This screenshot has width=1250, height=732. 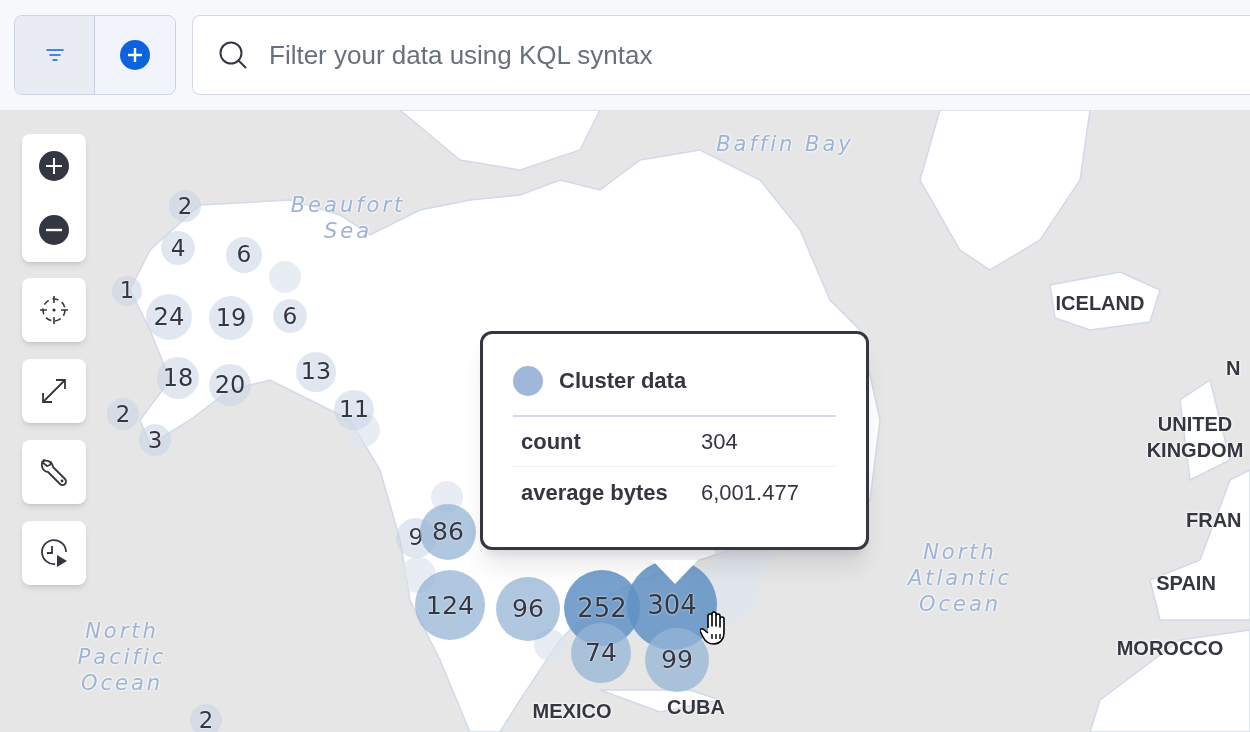 What do you see at coordinates (696, 707) in the screenshot?
I see `country-label: CUBA` at bounding box center [696, 707].